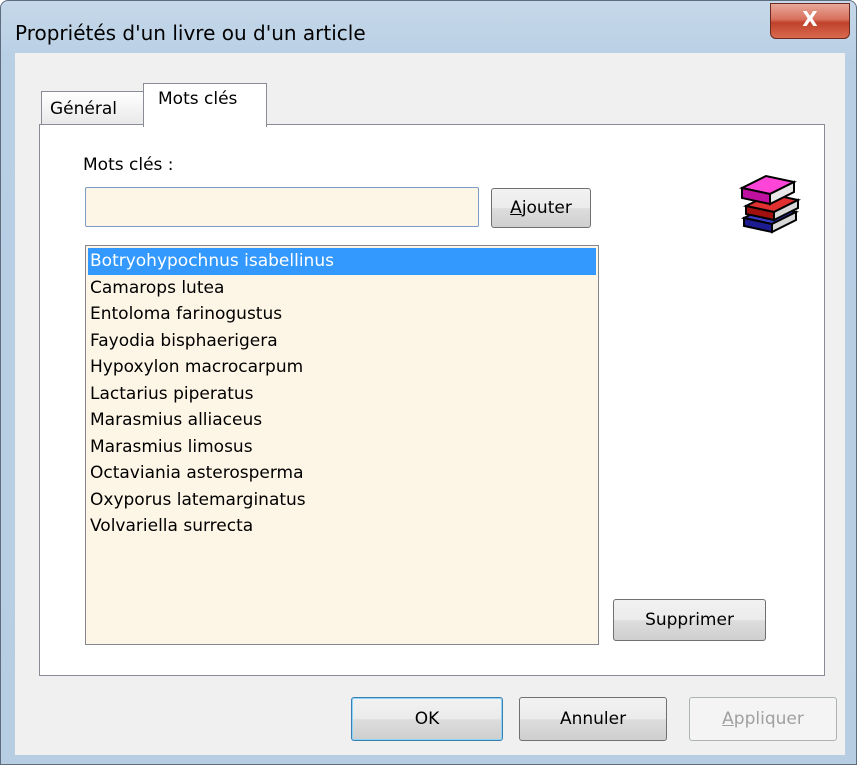 This screenshot has width=859, height=767. What do you see at coordinates (190, 33) in the screenshot?
I see `window-title: Propriétés d'un livre ou d'un article` at bounding box center [190, 33].